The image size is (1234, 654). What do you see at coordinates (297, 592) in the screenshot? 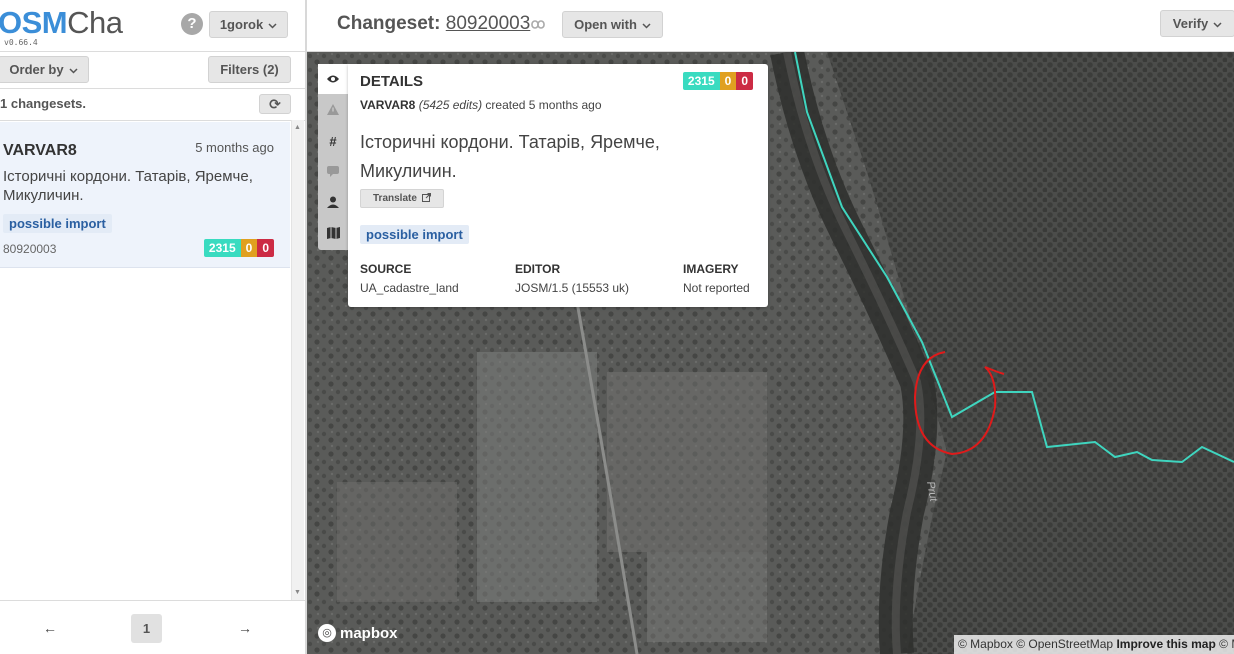
I see `scroll-down-icon: ▼` at bounding box center [297, 592].